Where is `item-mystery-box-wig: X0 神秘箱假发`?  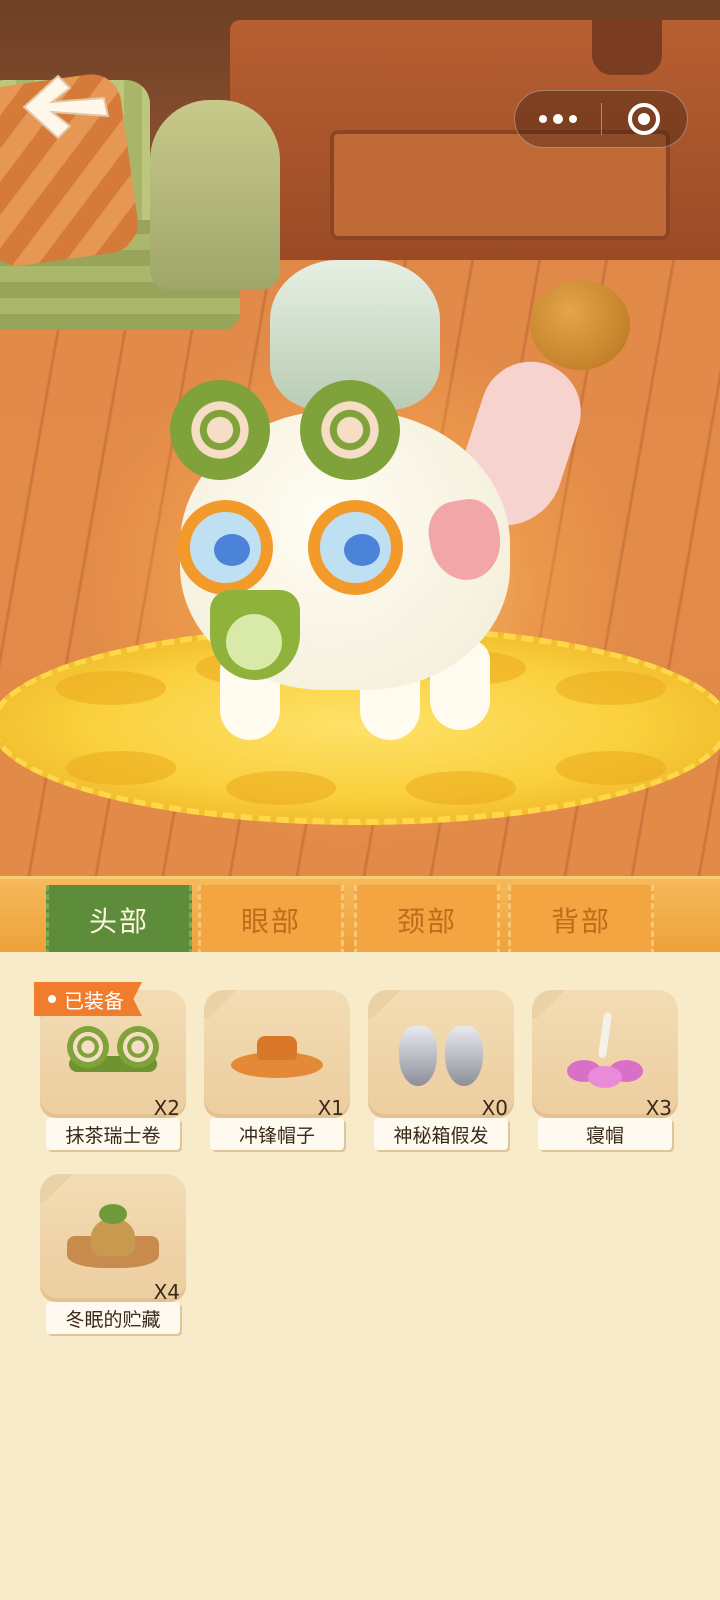 item-mystery-box-wig: X0 神秘箱假发 is located at coordinates (441, 1066).